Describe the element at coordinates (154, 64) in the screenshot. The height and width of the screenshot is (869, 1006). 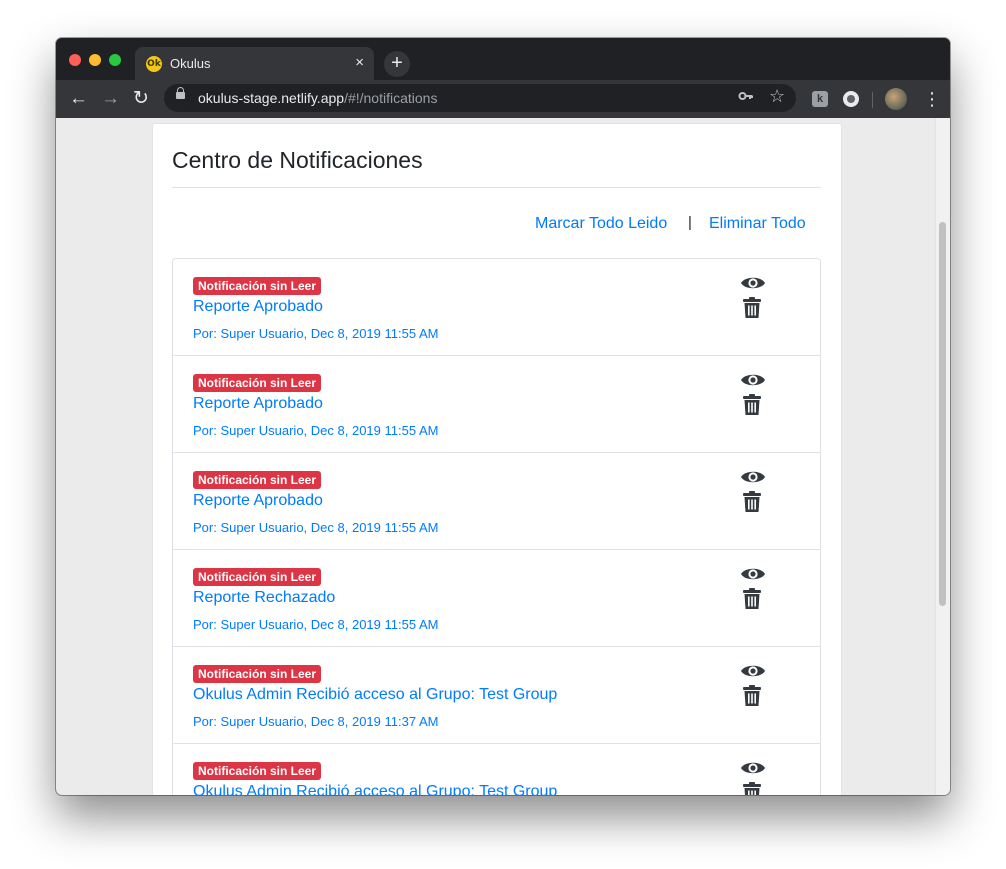
I see `okulus-favicon-icon: Ok` at that location.